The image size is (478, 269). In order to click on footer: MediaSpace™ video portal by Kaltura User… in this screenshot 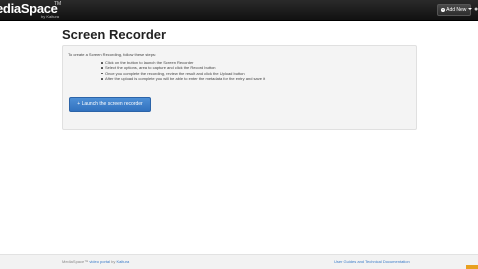, I will do `click(239, 261)`.